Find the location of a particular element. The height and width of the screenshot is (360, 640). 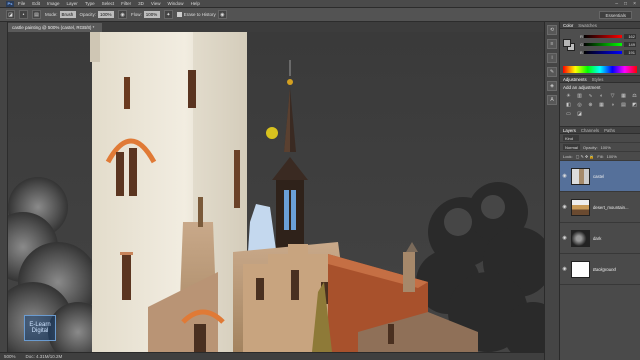

blend-row: Normal Opacity: 100% is located at coordinates (600, 147).